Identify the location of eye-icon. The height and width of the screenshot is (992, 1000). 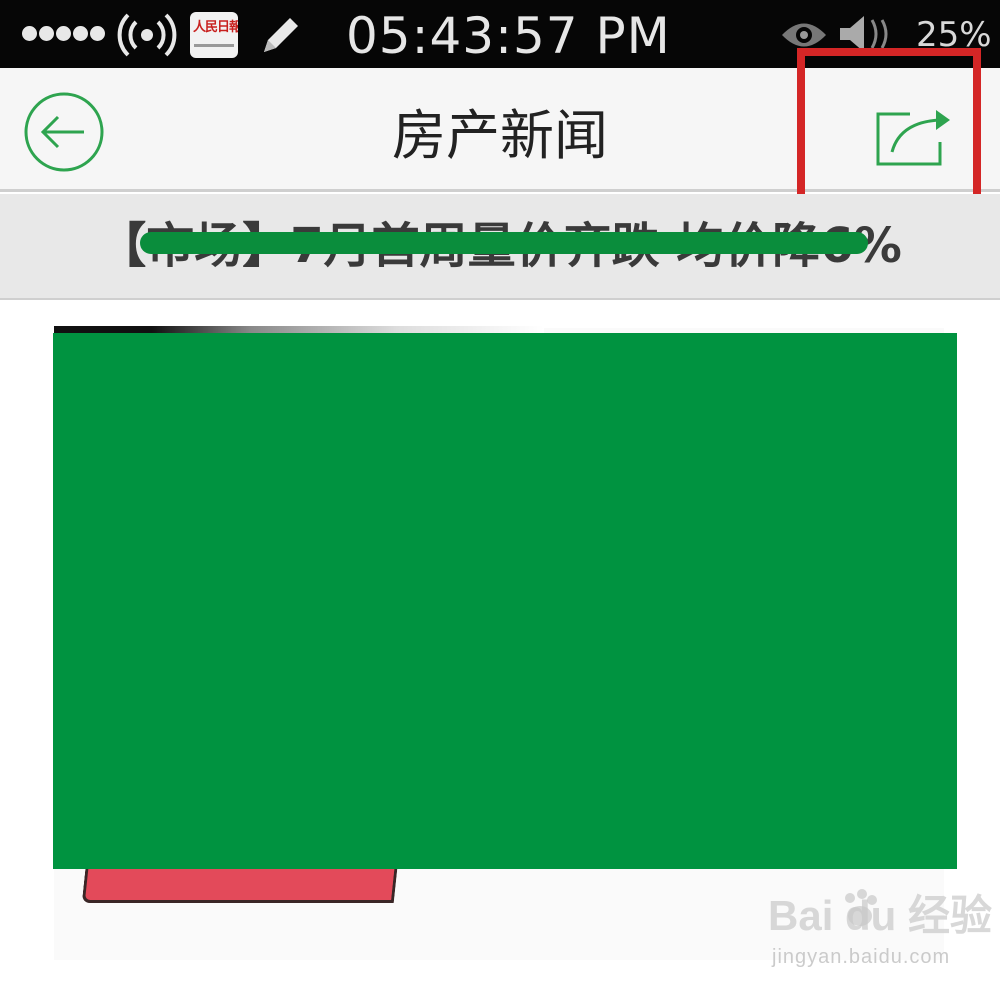
(804, 35).